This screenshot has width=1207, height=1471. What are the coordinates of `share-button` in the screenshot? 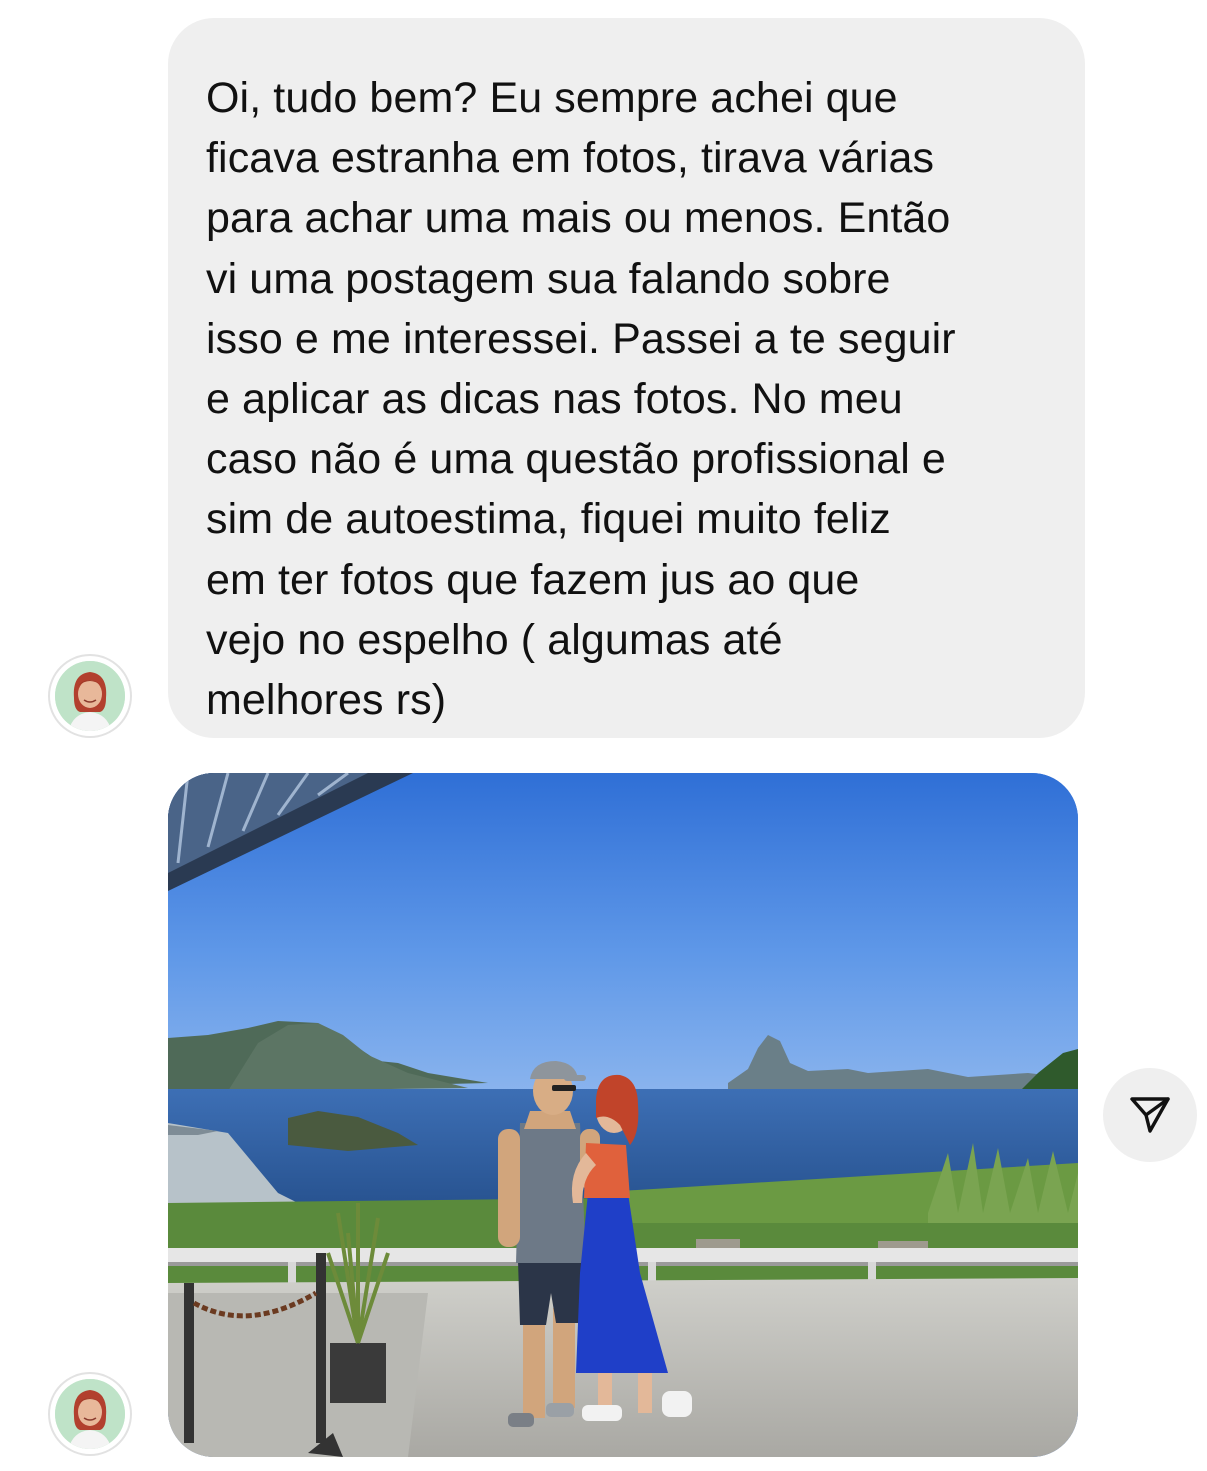 It's located at (1150, 1115).